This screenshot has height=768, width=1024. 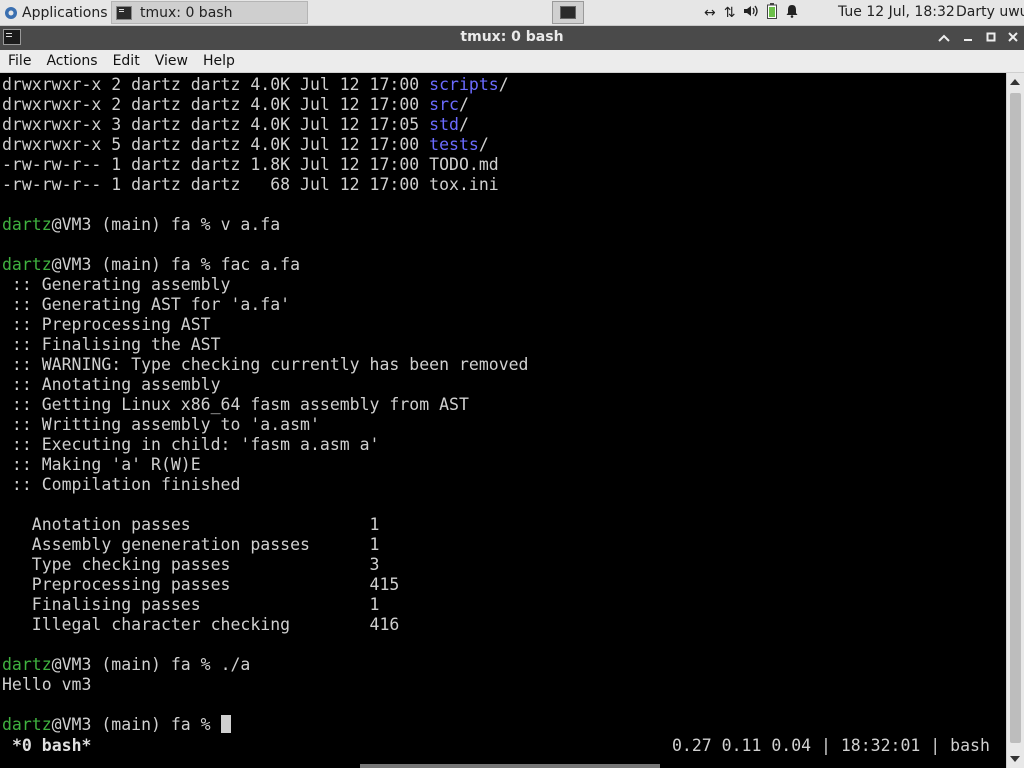 I want to click on terminal-line: Illegal character checking 416, so click(x=265, y=625).